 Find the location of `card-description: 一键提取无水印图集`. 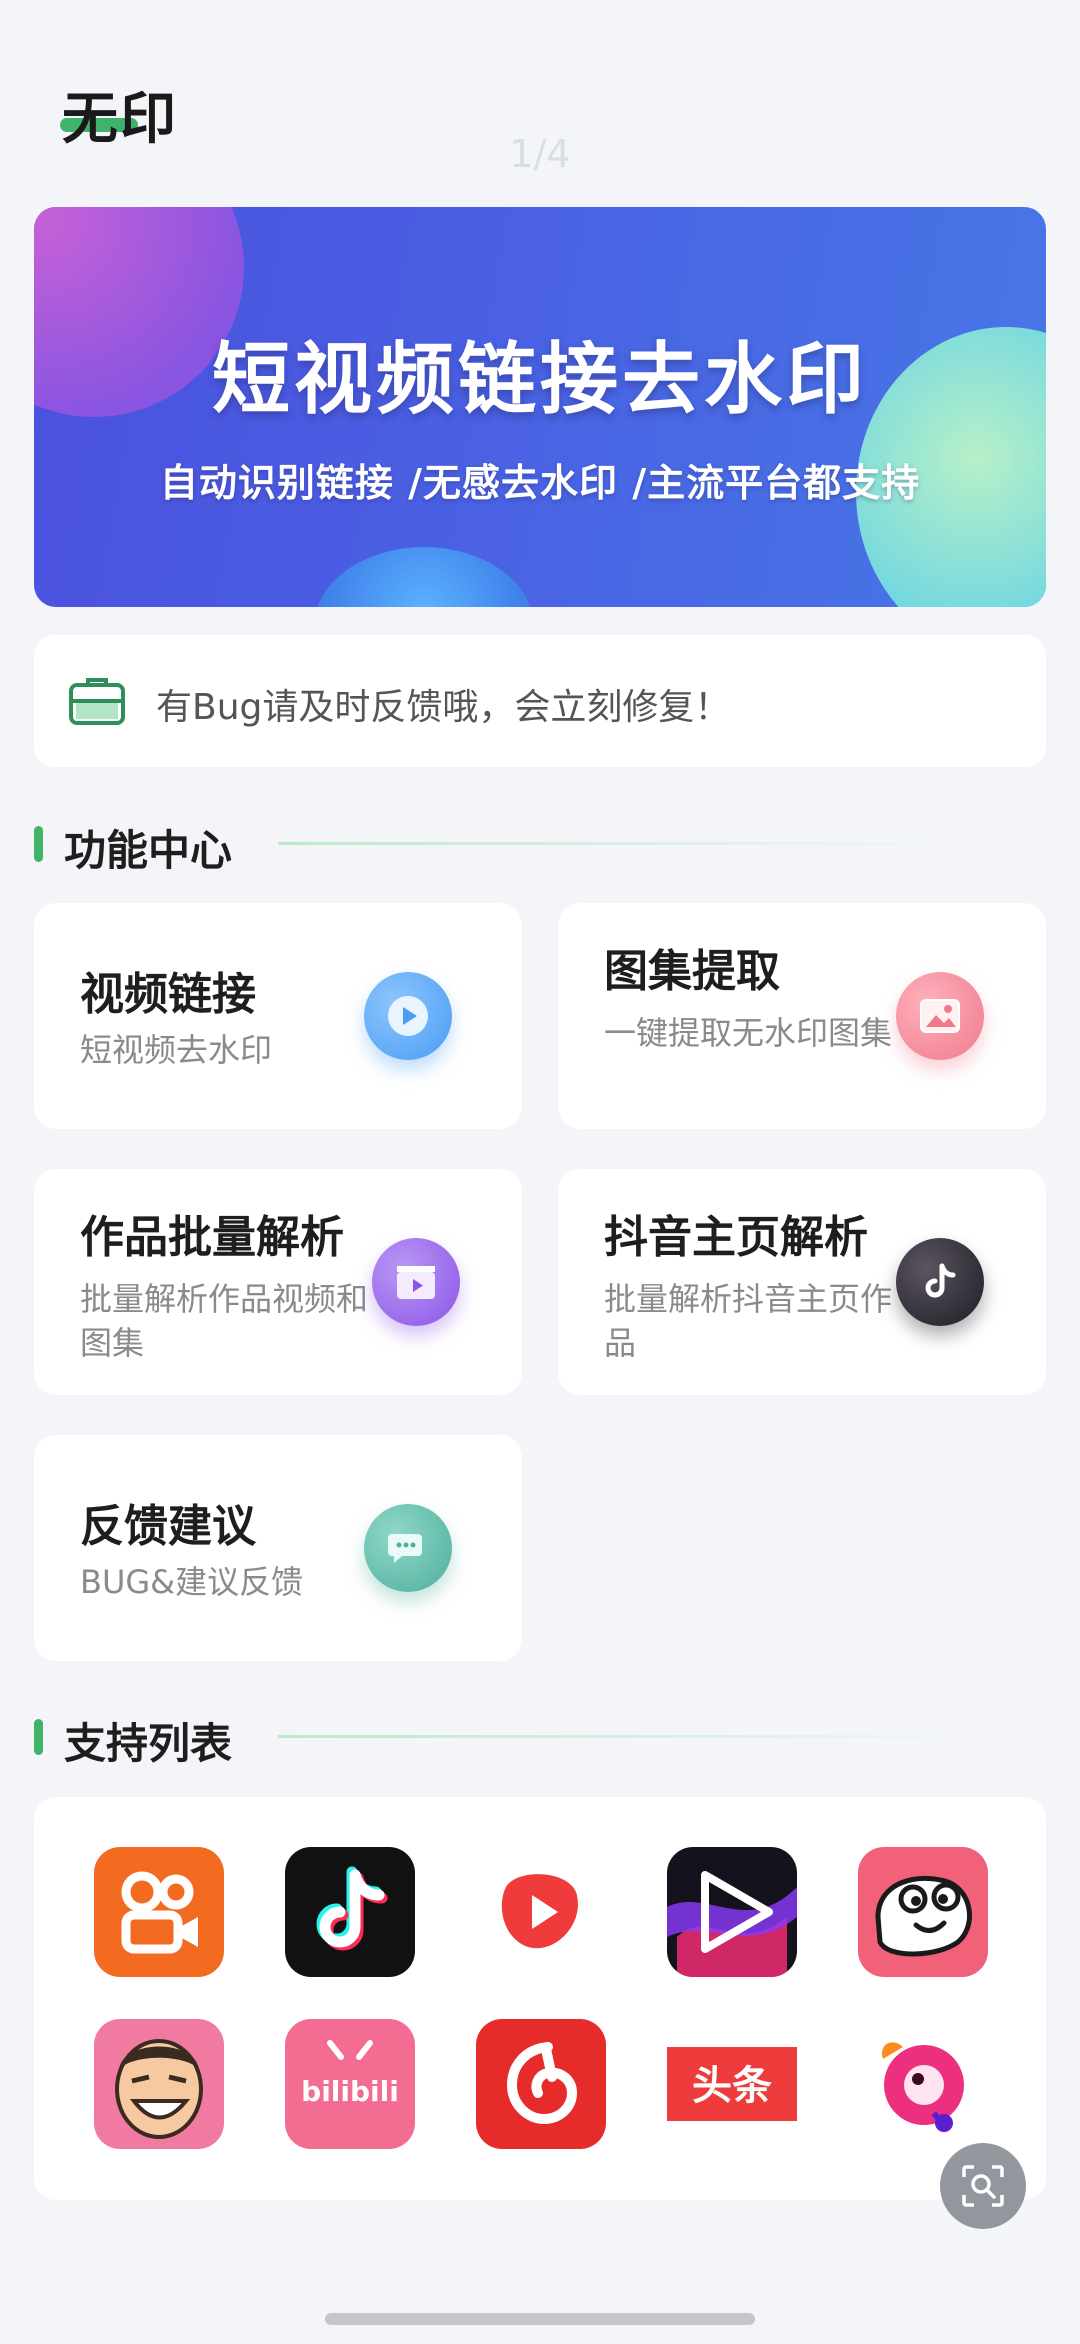

card-description: 一键提取无水印图集 is located at coordinates (748, 1033).